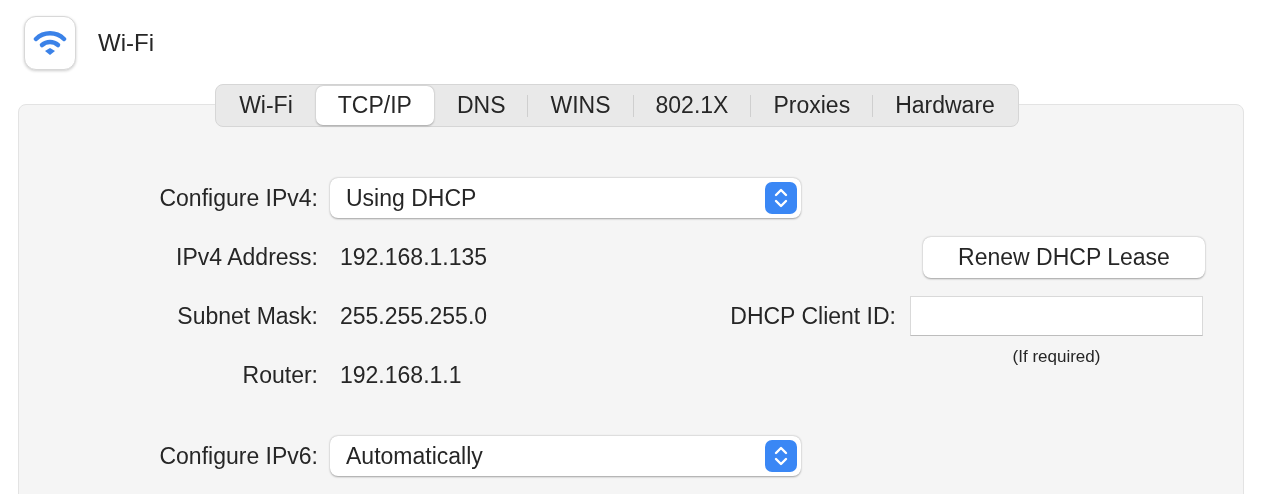 Image resolution: width=1262 pixels, height=494 pixels. I want to click on hint-text: (If required), so click(1056, 357).